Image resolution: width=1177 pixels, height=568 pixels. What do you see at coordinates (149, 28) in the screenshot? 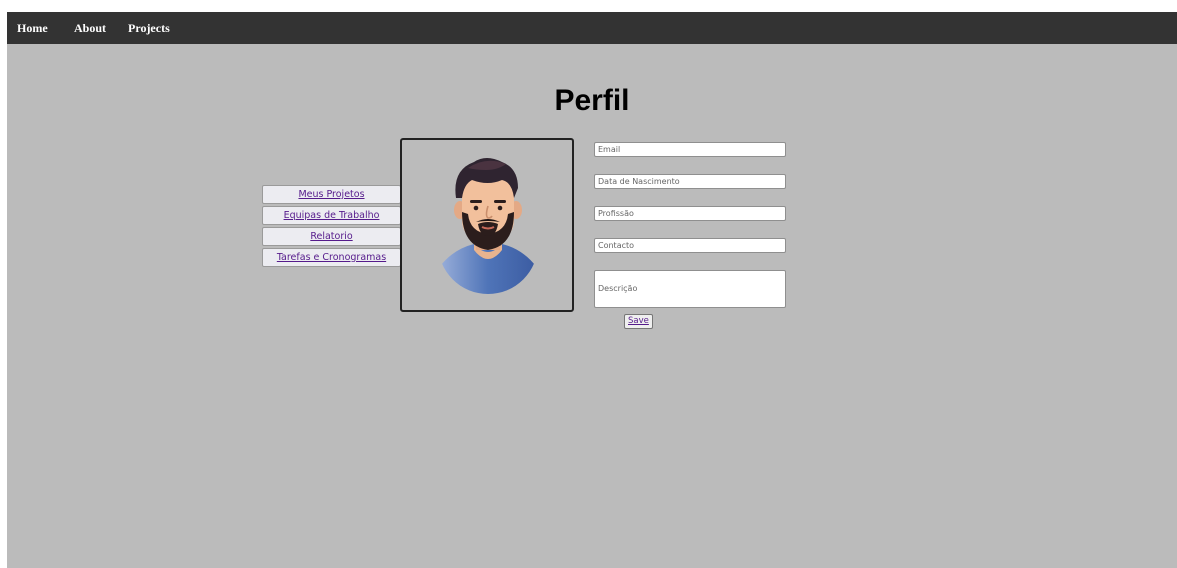
I see `nav-projects-link: Projects` at bounding box center [149, 28].